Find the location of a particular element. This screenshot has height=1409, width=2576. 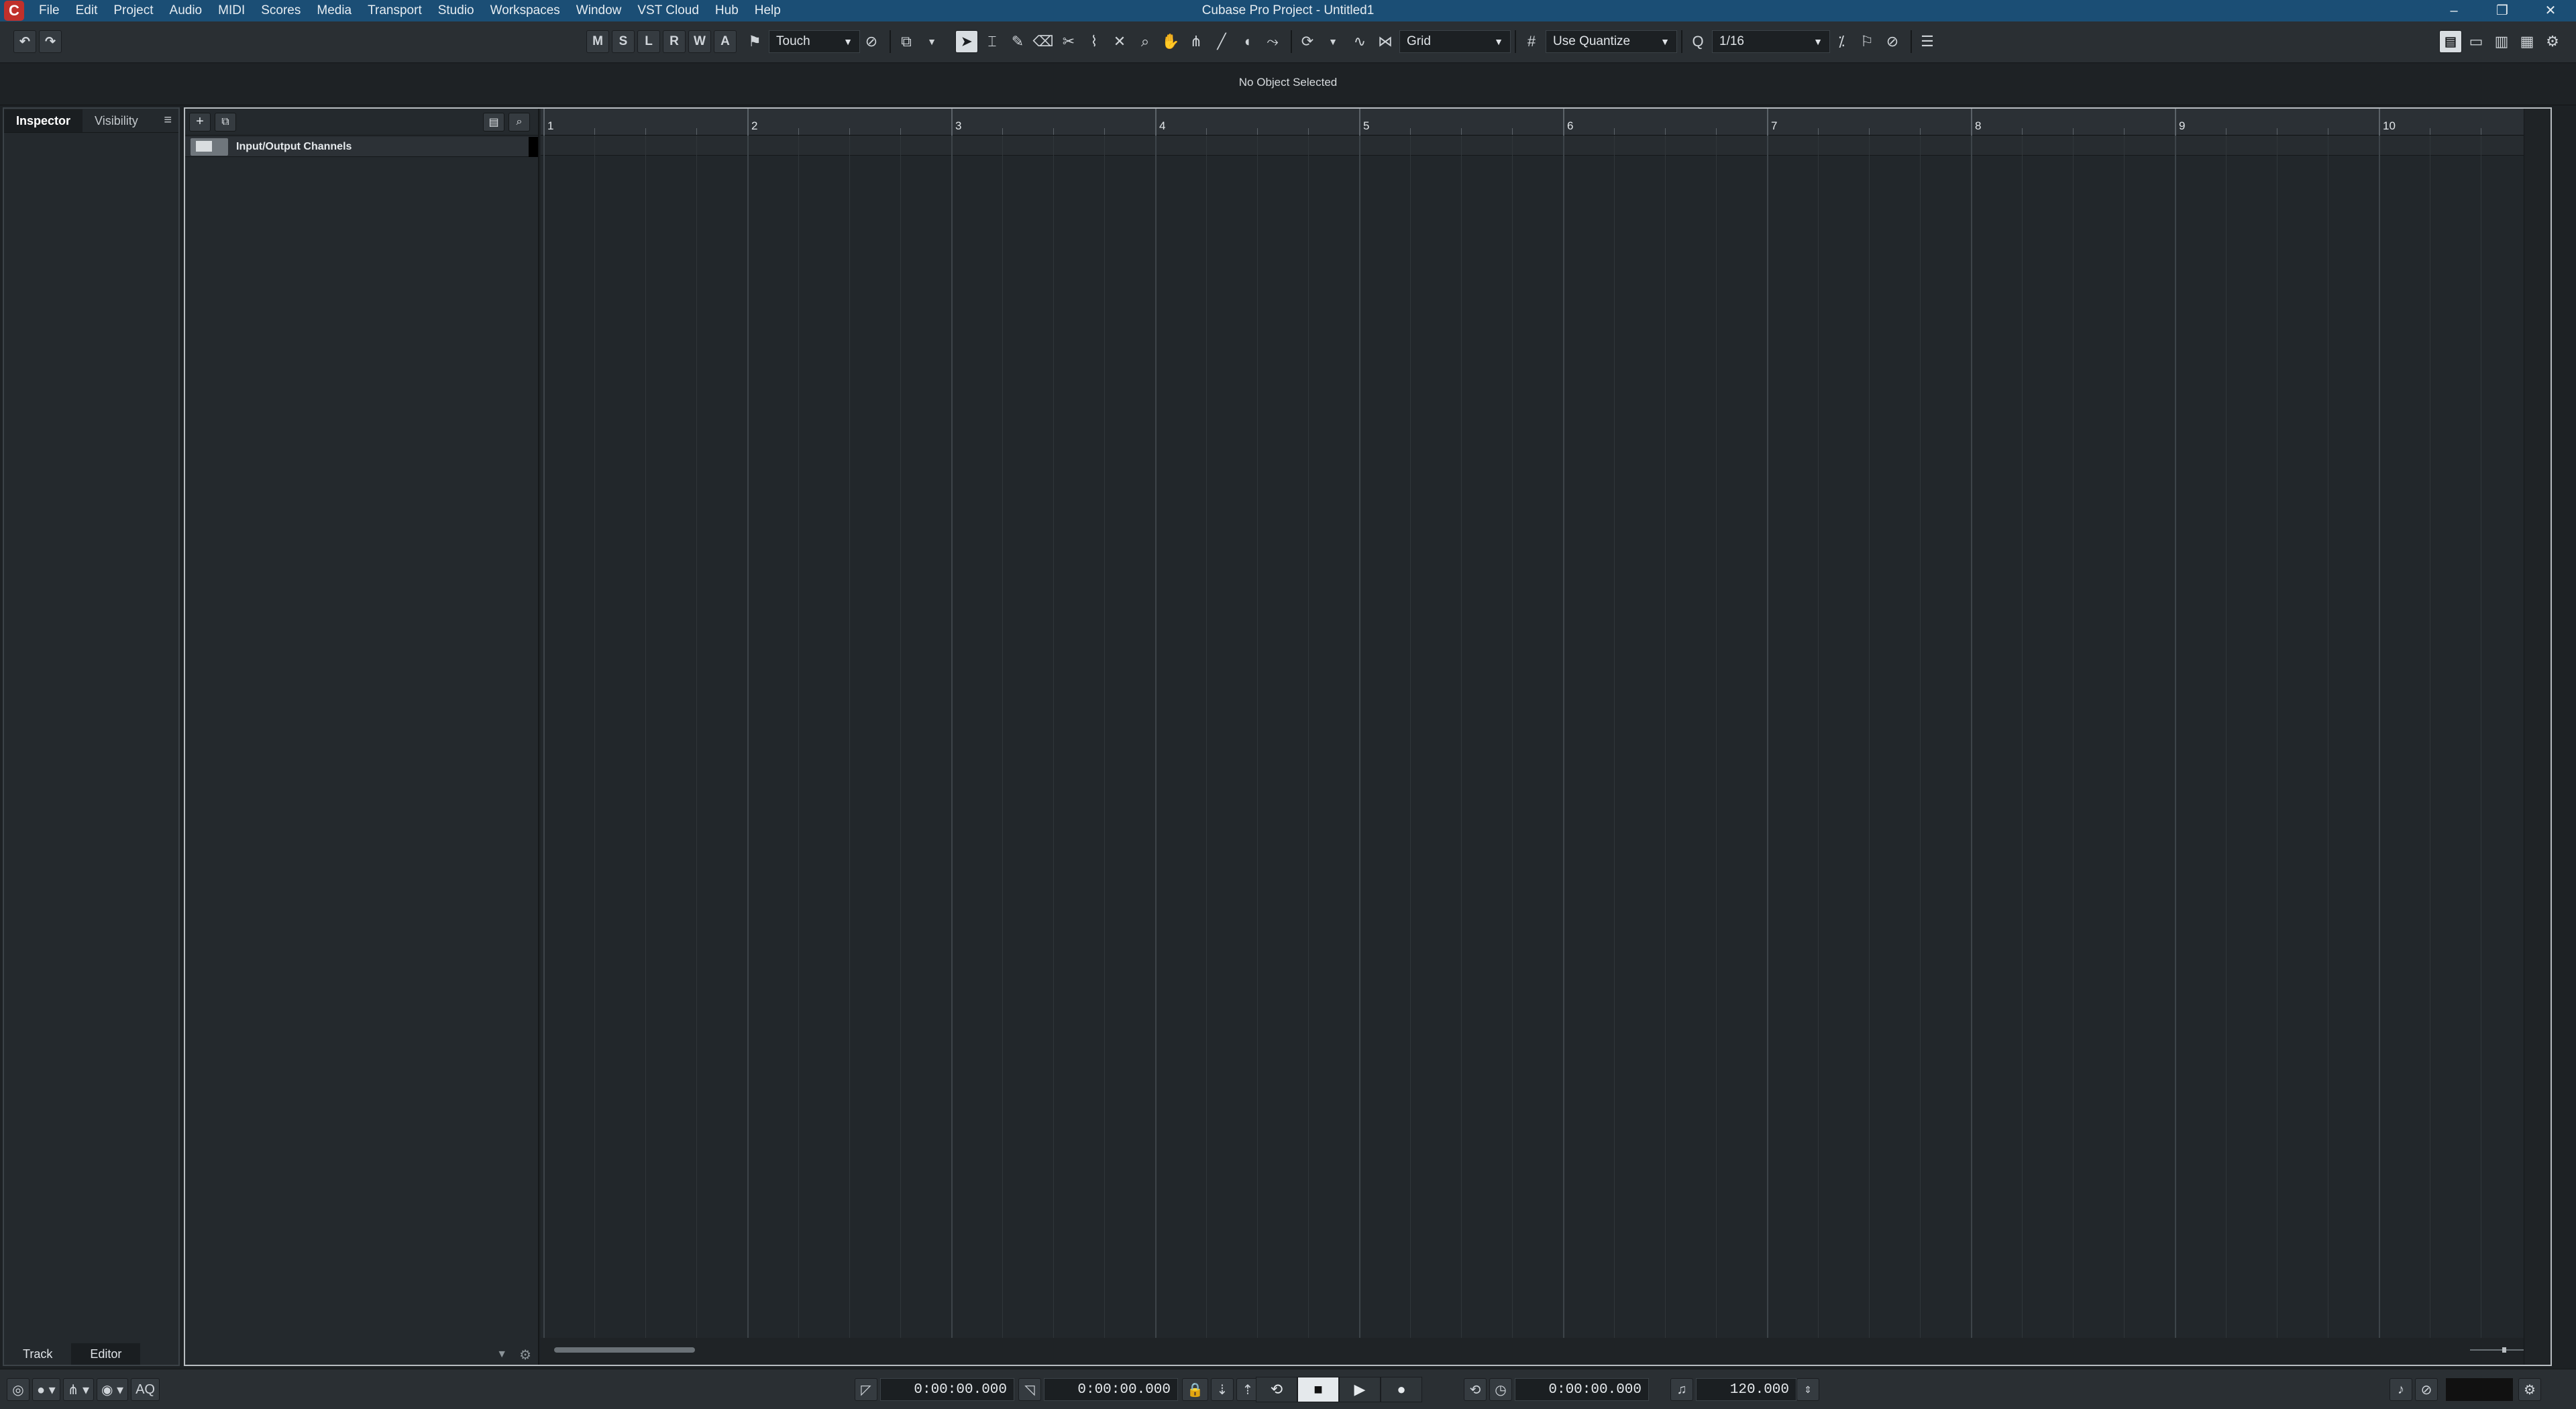

quantize-reset-icon: ⊘ is located at coordinates (1892, 41).